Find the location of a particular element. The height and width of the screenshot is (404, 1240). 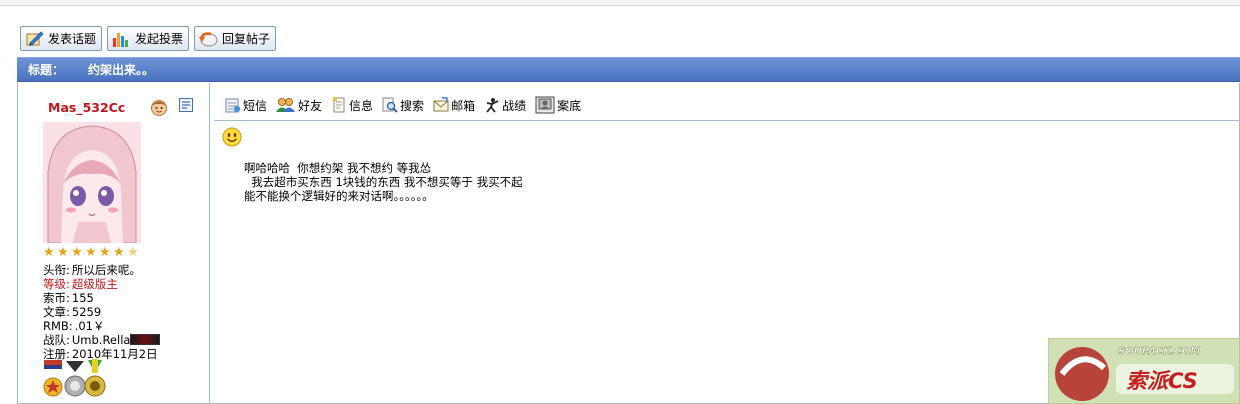

new-topic-button: 发表话题 is located at coordinates (61, 38).